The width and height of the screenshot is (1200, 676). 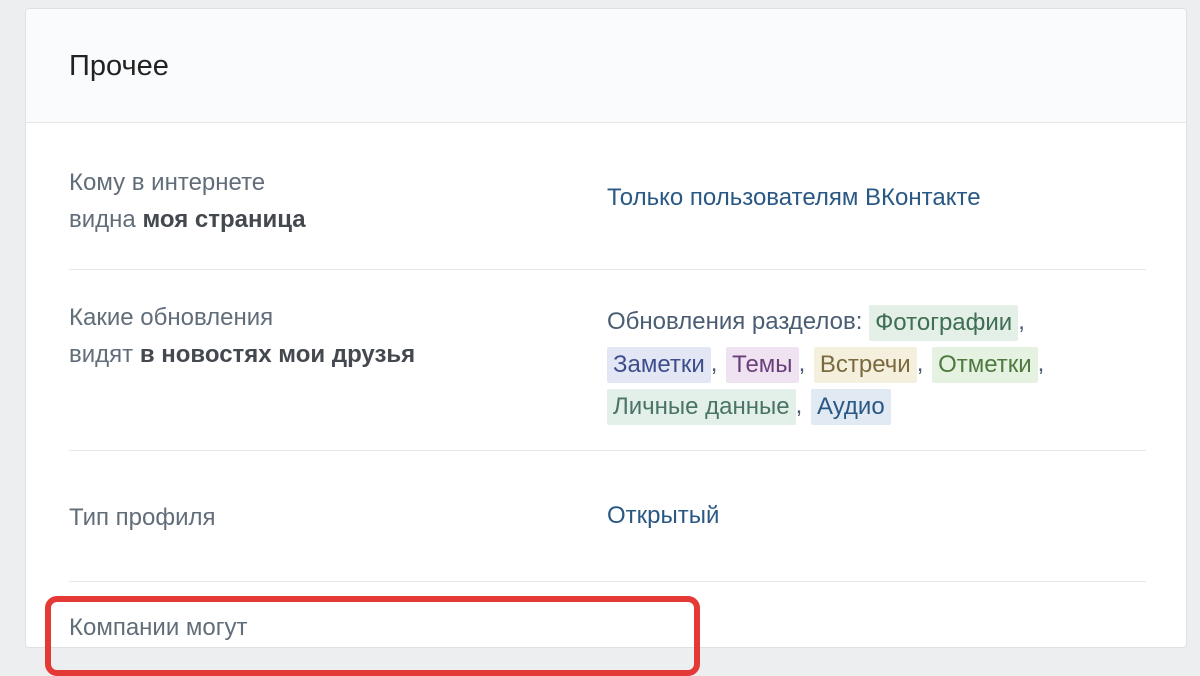 What do you see at coordinates (142, 517) in the screenshot?
I see `profile-type-label: Тип профиля` at bounding box center [142, 517].